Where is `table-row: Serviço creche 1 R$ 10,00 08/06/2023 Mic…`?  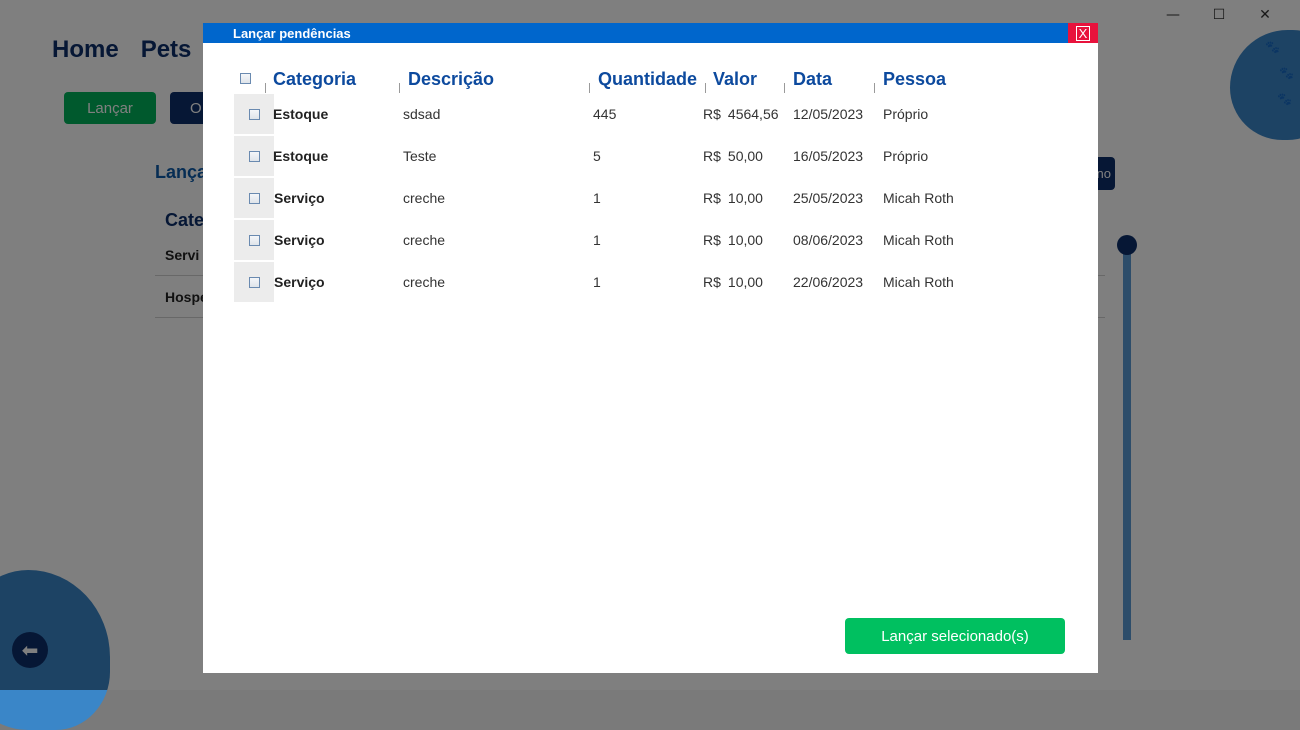 table-row: Serviço creche 1 R$ 10,00 08/06/2023 Mic… is located at coordinates (650, 240).